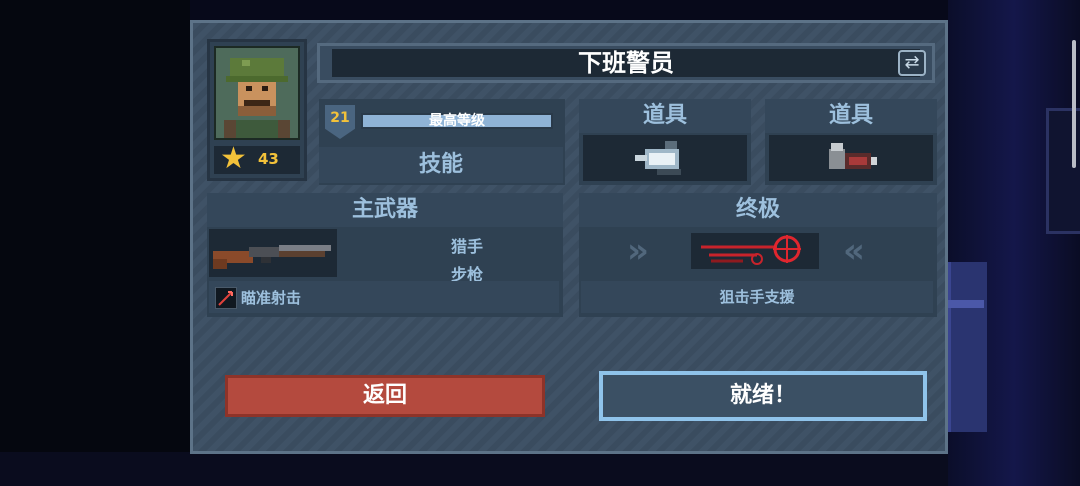 The image size is (1080, 486). I want to click on ultimate-skill-label: 狙击手支援, so click(757, 297).